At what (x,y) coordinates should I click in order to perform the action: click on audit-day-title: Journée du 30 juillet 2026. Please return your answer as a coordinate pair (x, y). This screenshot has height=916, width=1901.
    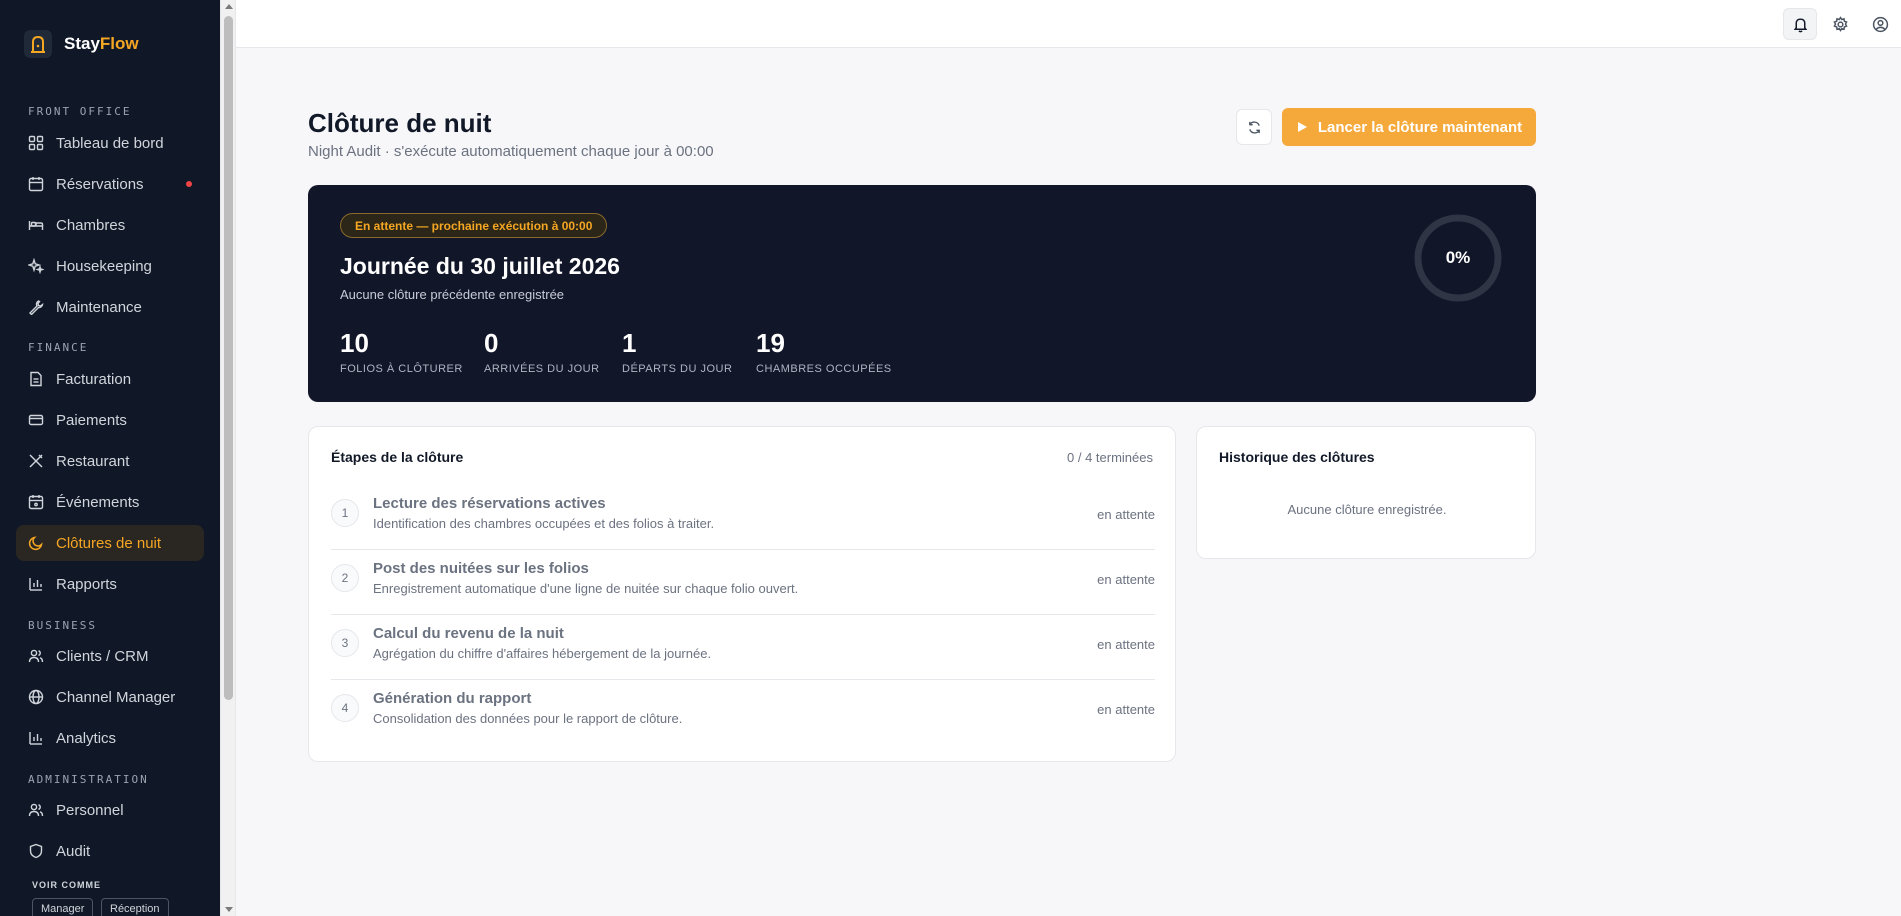
    Looking at the image, I should click on (480, 266).